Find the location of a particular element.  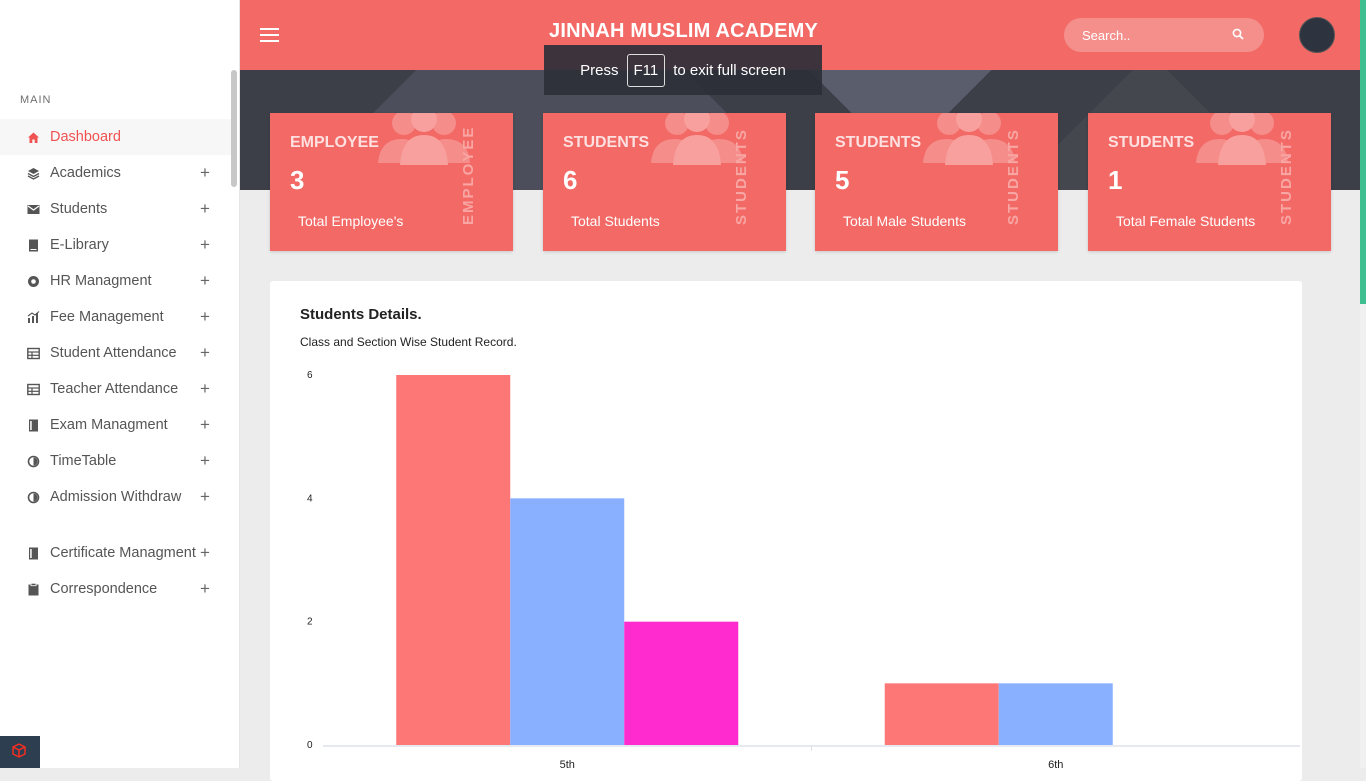

fullscreen-notice: Press F11 to exit full screen is located at coordinates (683, 70).